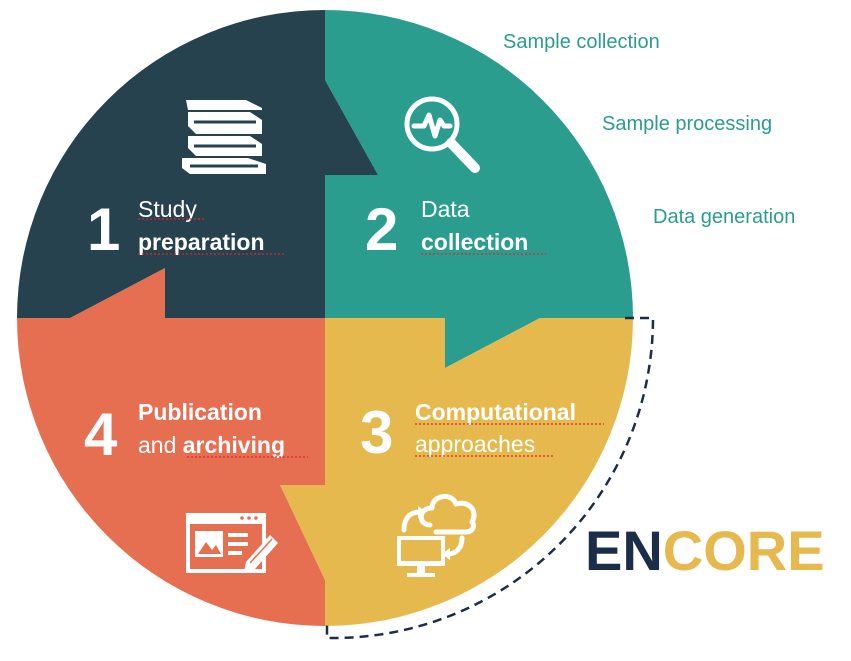 Image resolution: width=851 pixels, height=661 pixels. What do you see at coordinates (381, 229) in the screenshot?
I see `step-2-number: 2` at bounding box center [381, 229].